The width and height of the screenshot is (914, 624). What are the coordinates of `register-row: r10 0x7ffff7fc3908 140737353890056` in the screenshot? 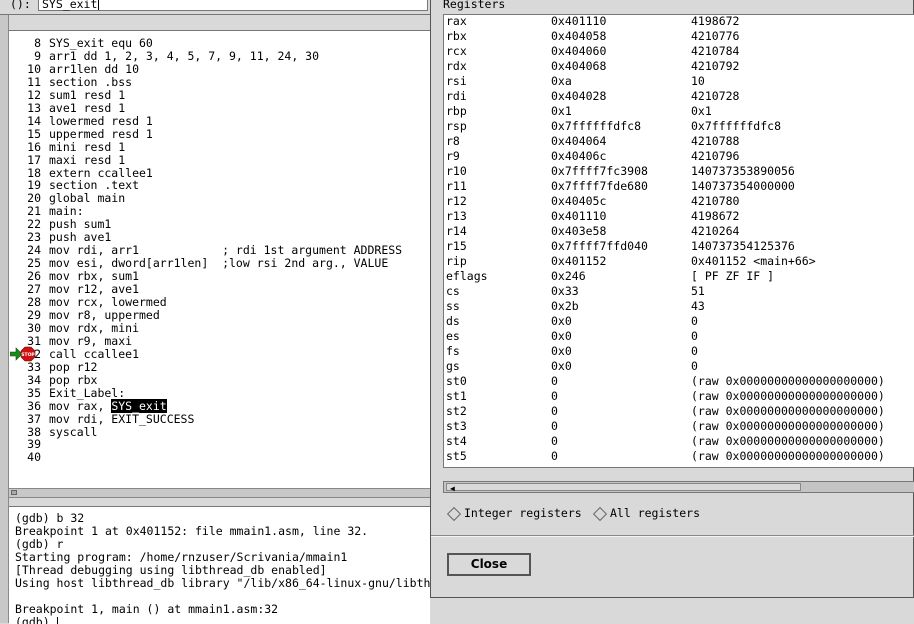 It's located at (679, 171).